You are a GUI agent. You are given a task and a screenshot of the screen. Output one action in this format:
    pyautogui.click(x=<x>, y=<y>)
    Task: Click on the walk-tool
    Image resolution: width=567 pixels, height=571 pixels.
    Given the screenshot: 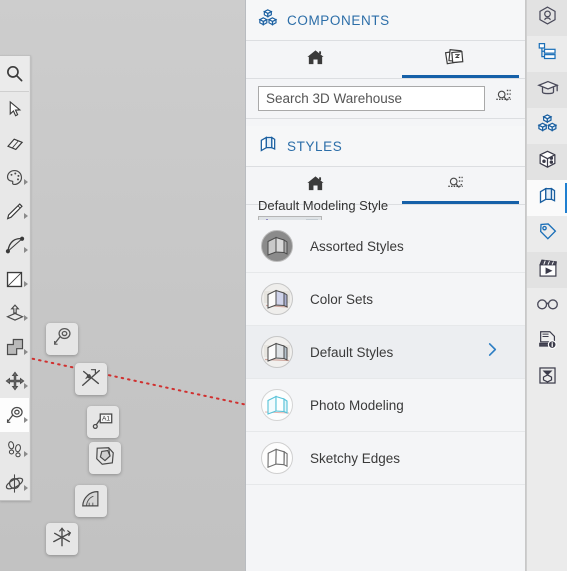 What is the action you would take?
    pyautogui.click(x=14, y=449)
    